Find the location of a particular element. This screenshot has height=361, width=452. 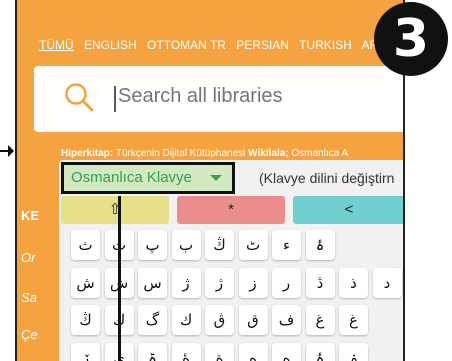

keyboard-key: ۏ is located at coordinates (353, 352).